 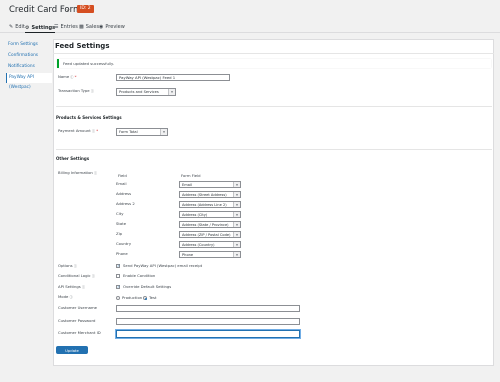 I want to click on billing-map-select: Address (State / Province) ▾, so click(x=210, y=224).